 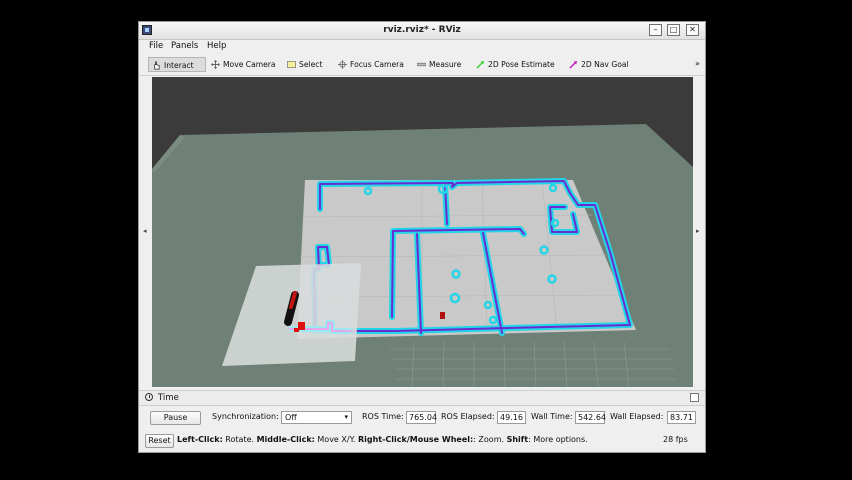 What do you see at coordinates (422, 46) in the screenshot?
I see `menu-bar: File Panels Help` at bounding box center [422, 46].